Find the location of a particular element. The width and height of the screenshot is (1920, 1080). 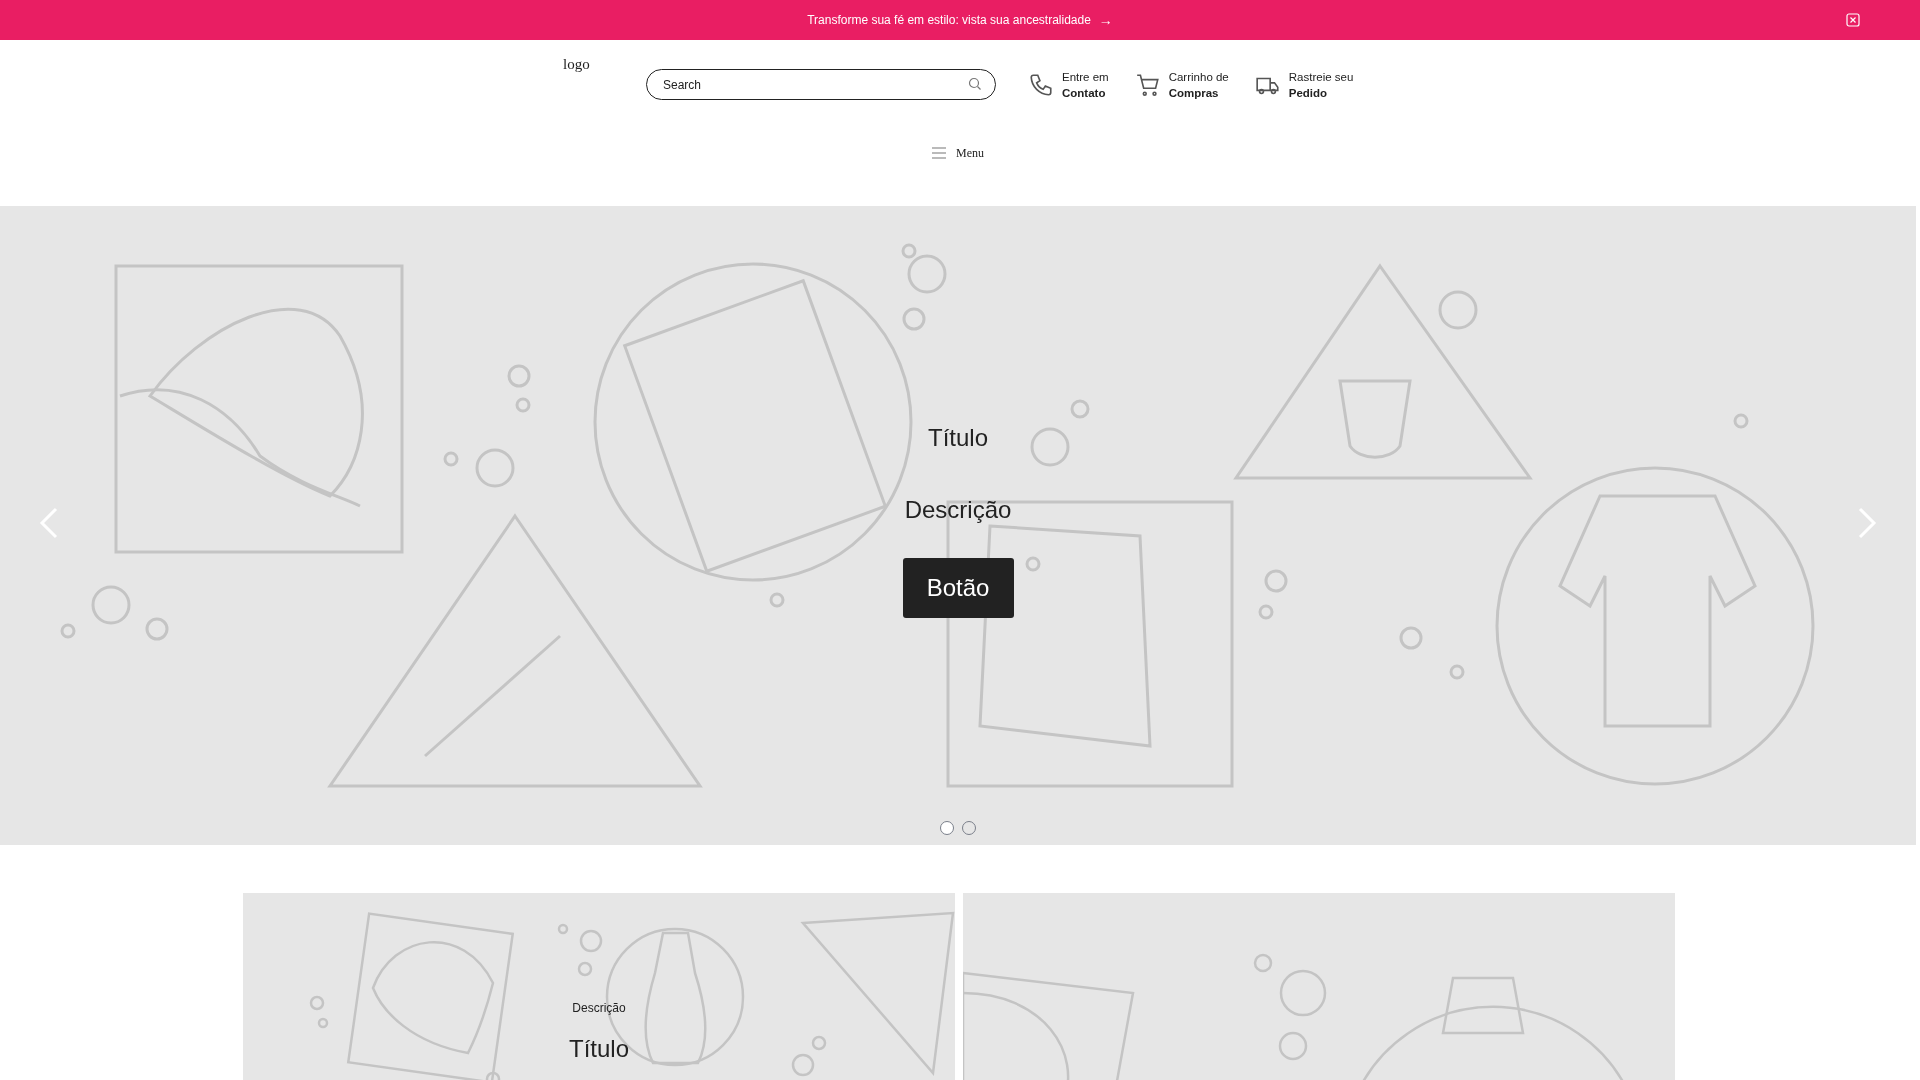

slide-description: Descrição is located at coordinates (958, 510).